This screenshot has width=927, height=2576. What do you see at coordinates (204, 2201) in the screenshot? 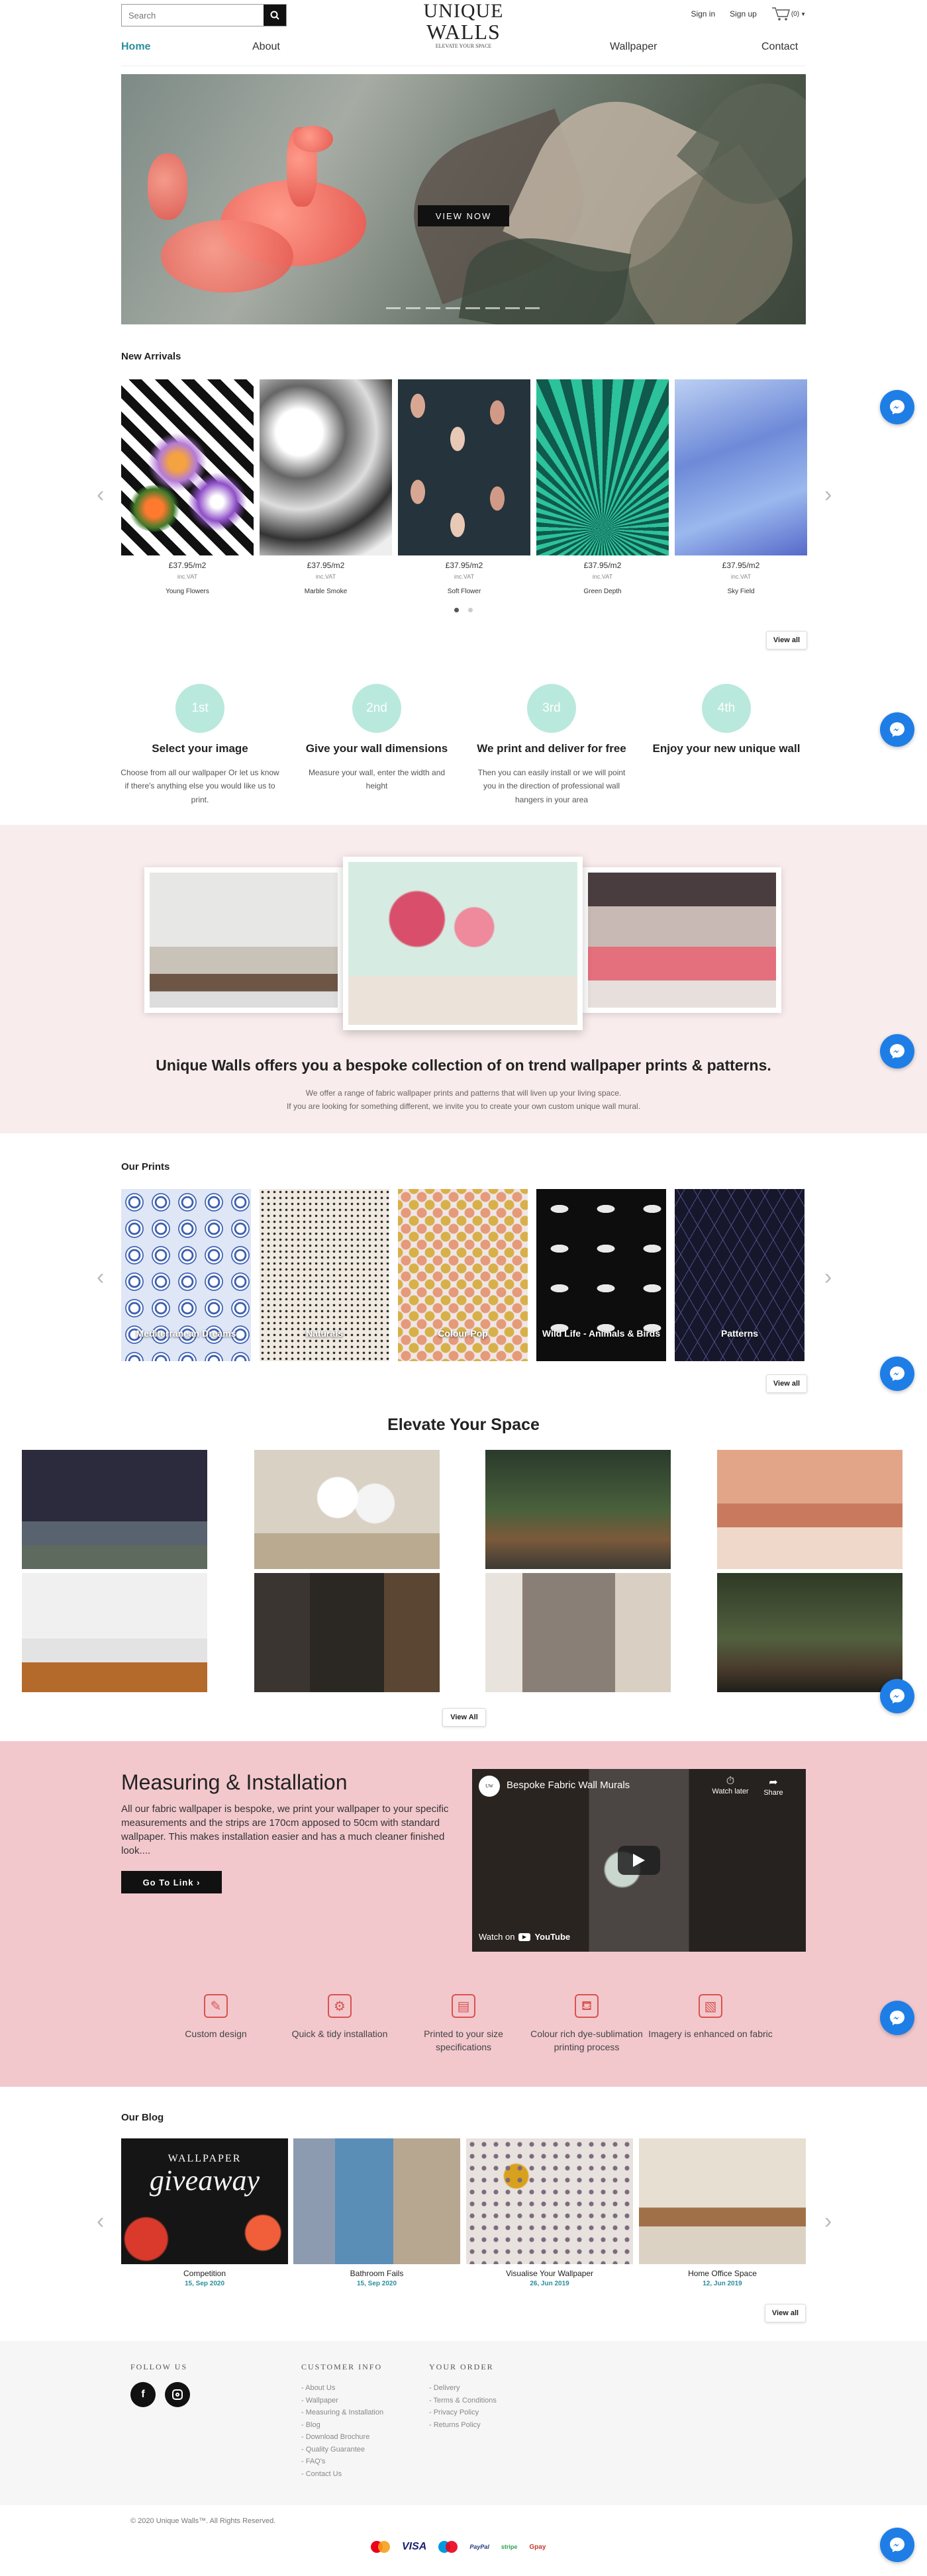
I see `blog-image-competition: WALLPAPER giveaway` at bounding box center [204, 2201].